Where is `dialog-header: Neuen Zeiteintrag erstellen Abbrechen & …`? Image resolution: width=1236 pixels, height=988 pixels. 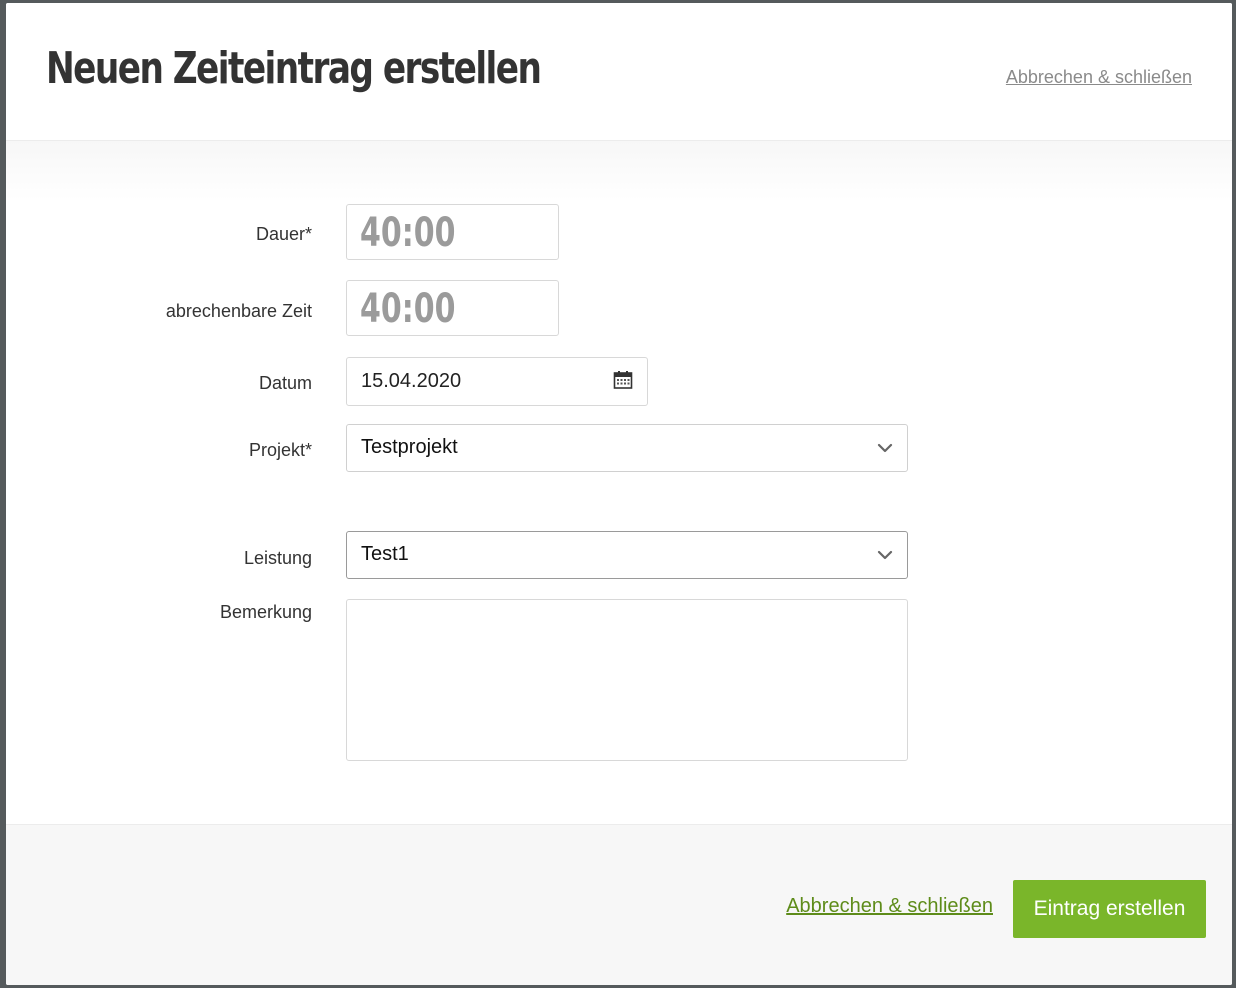
dialog-header: Neuen Zeiteintrag erstellen Abbrechen & … is located at coordinates (619, 72).